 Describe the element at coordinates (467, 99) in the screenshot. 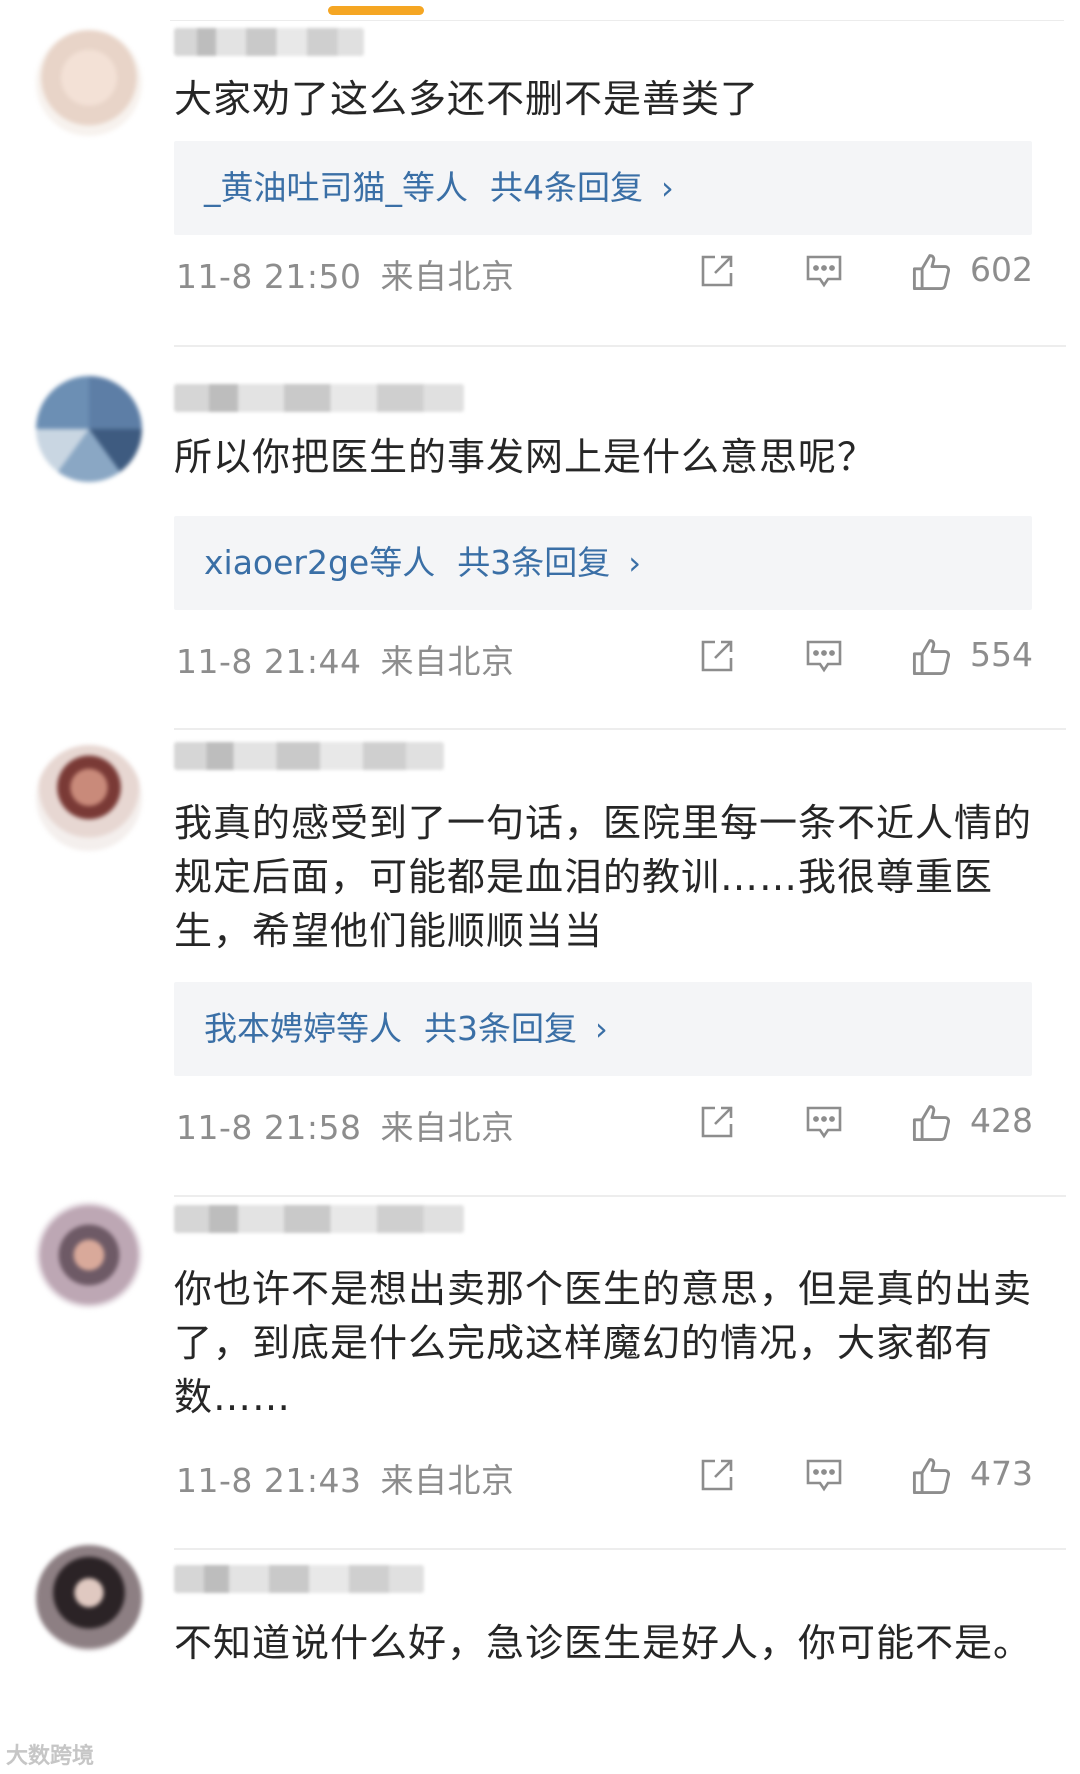

I see `comment-text: 大家劝了这么多还不删不是善类了` at that location.